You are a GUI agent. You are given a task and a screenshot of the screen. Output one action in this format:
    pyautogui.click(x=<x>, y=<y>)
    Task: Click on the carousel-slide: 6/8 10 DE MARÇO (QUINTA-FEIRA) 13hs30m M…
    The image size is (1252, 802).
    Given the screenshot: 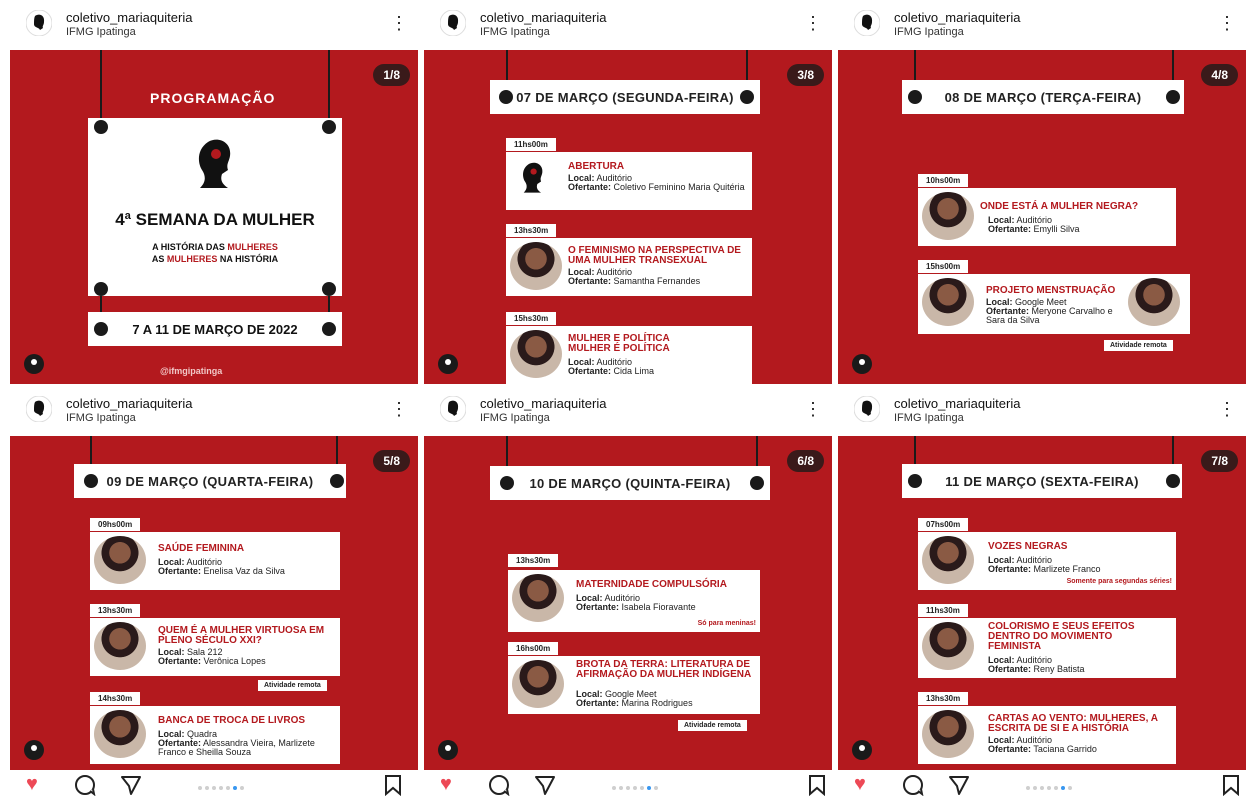 What is the action you would take?
    pyautogui.click(x=628, y=603)
    